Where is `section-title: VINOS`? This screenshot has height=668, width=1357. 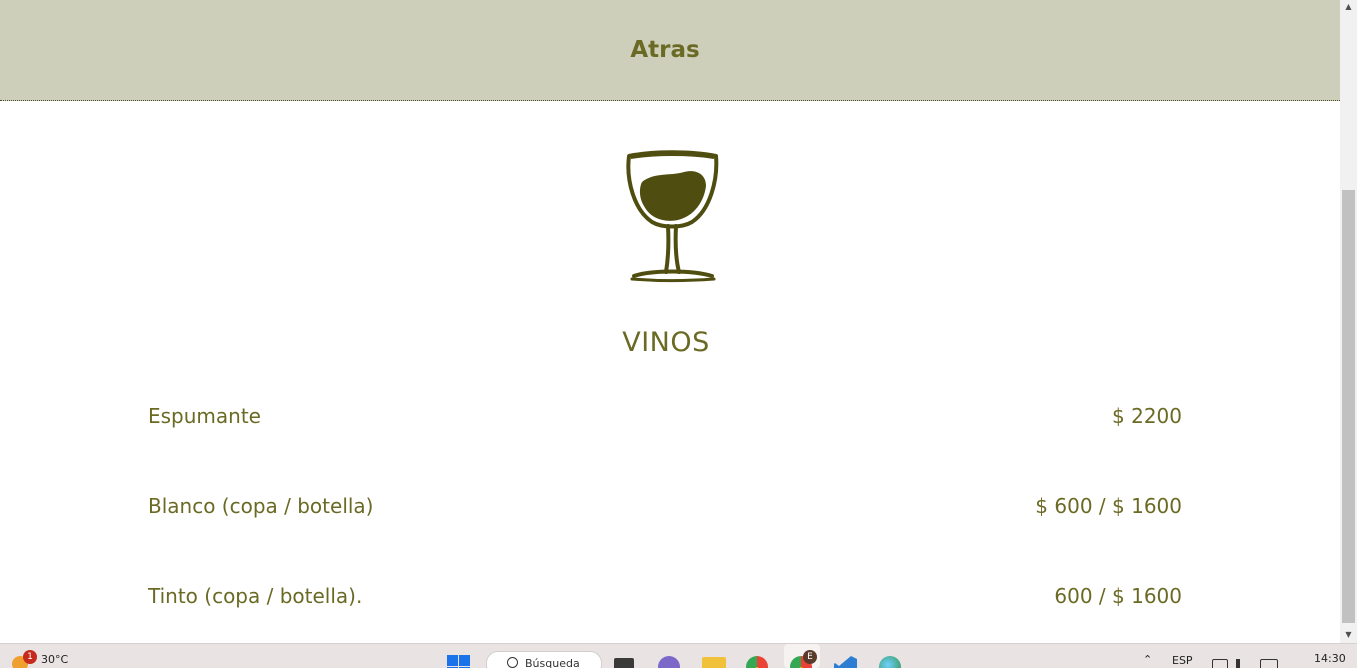 section-title: VINOS is located at coordinates (666, 342).